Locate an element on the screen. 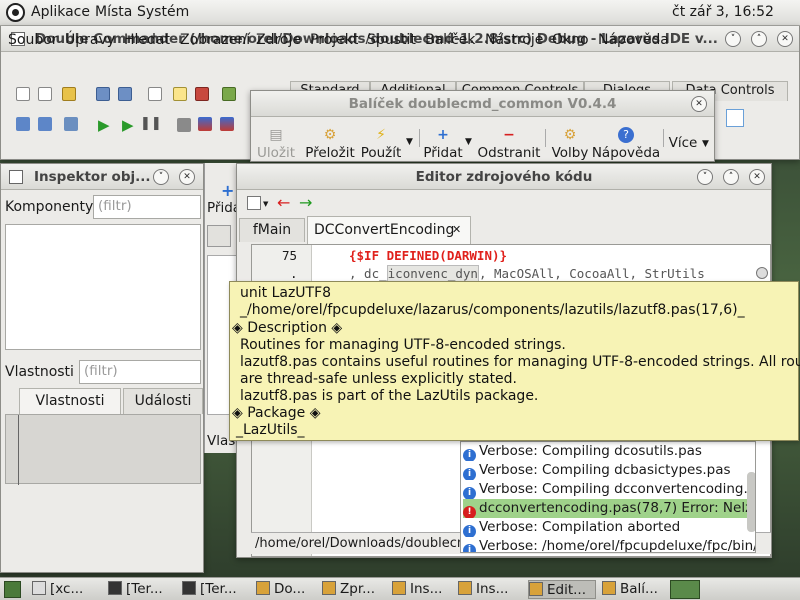 The height and width of the screenshot is (600, 800). clock: čt zář 3, 16:52 is located at coordinates (723, 12).